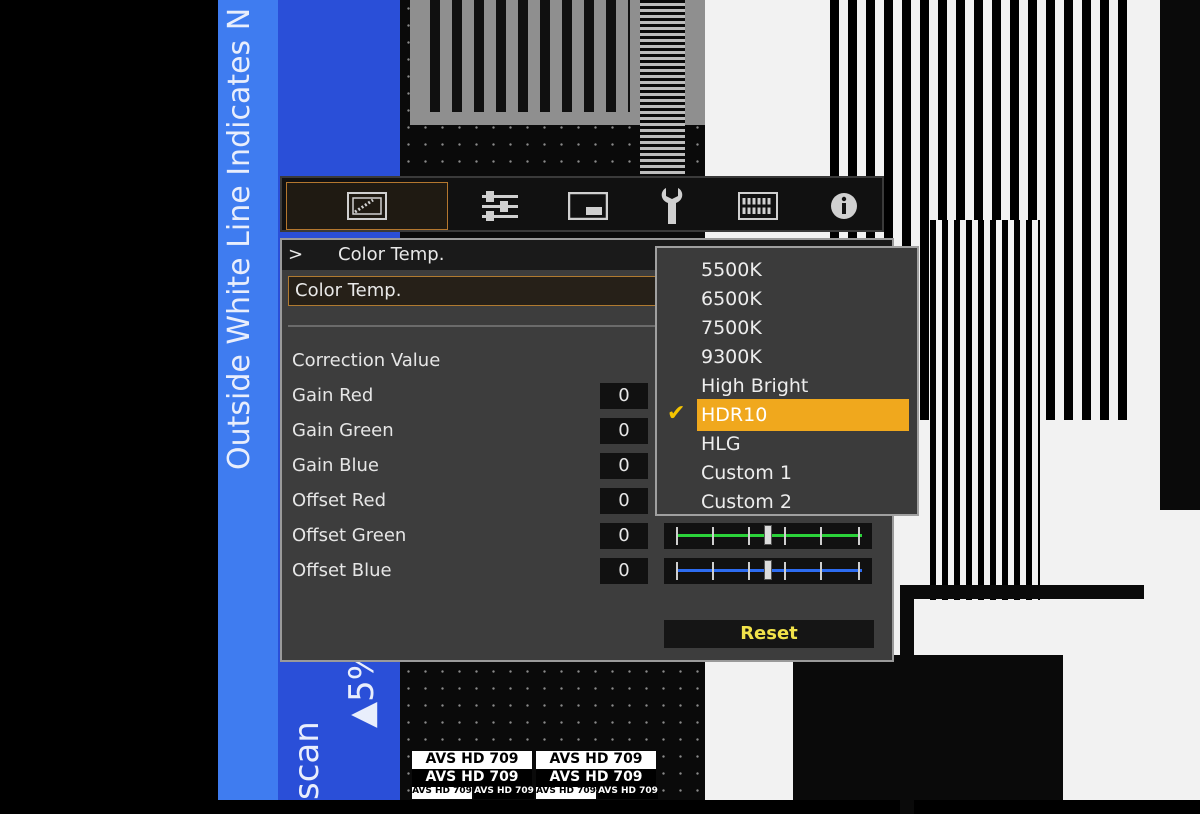 This screenshot has height=814, width=1200. I want to click on breadcrumb-title: Color Temp., so click(391, 254).